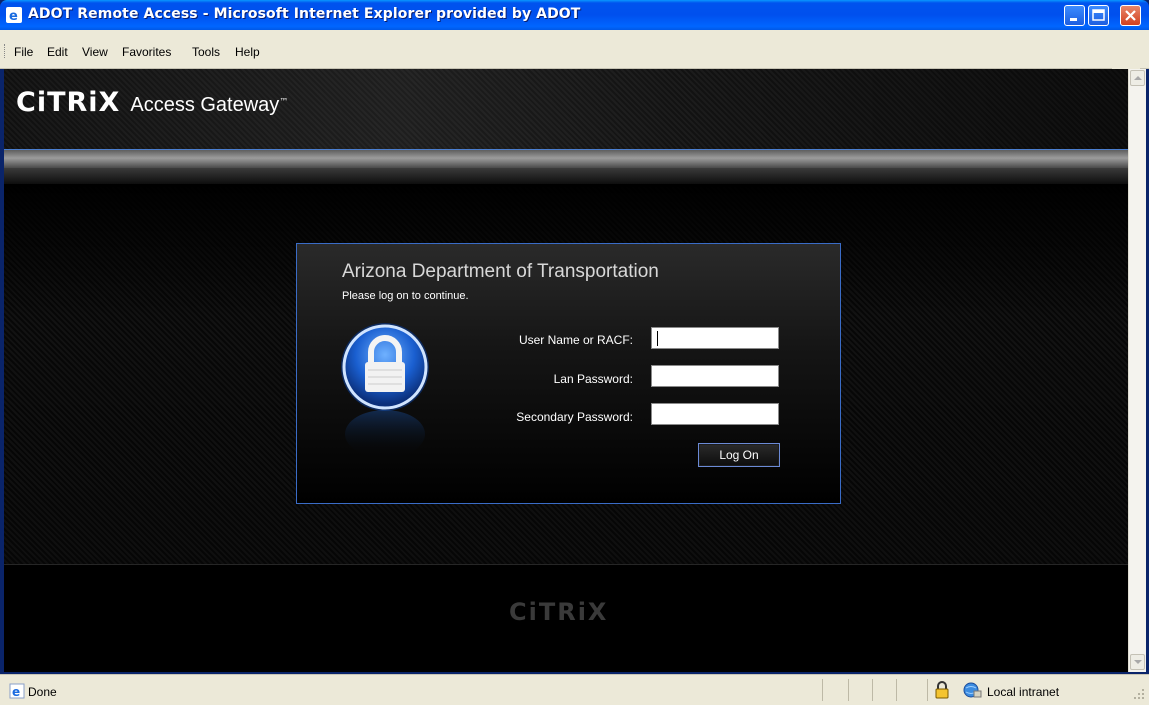 This screenshot has width=1149, height=705. I want to click on intranet-zone-icon, so click(972, 690).